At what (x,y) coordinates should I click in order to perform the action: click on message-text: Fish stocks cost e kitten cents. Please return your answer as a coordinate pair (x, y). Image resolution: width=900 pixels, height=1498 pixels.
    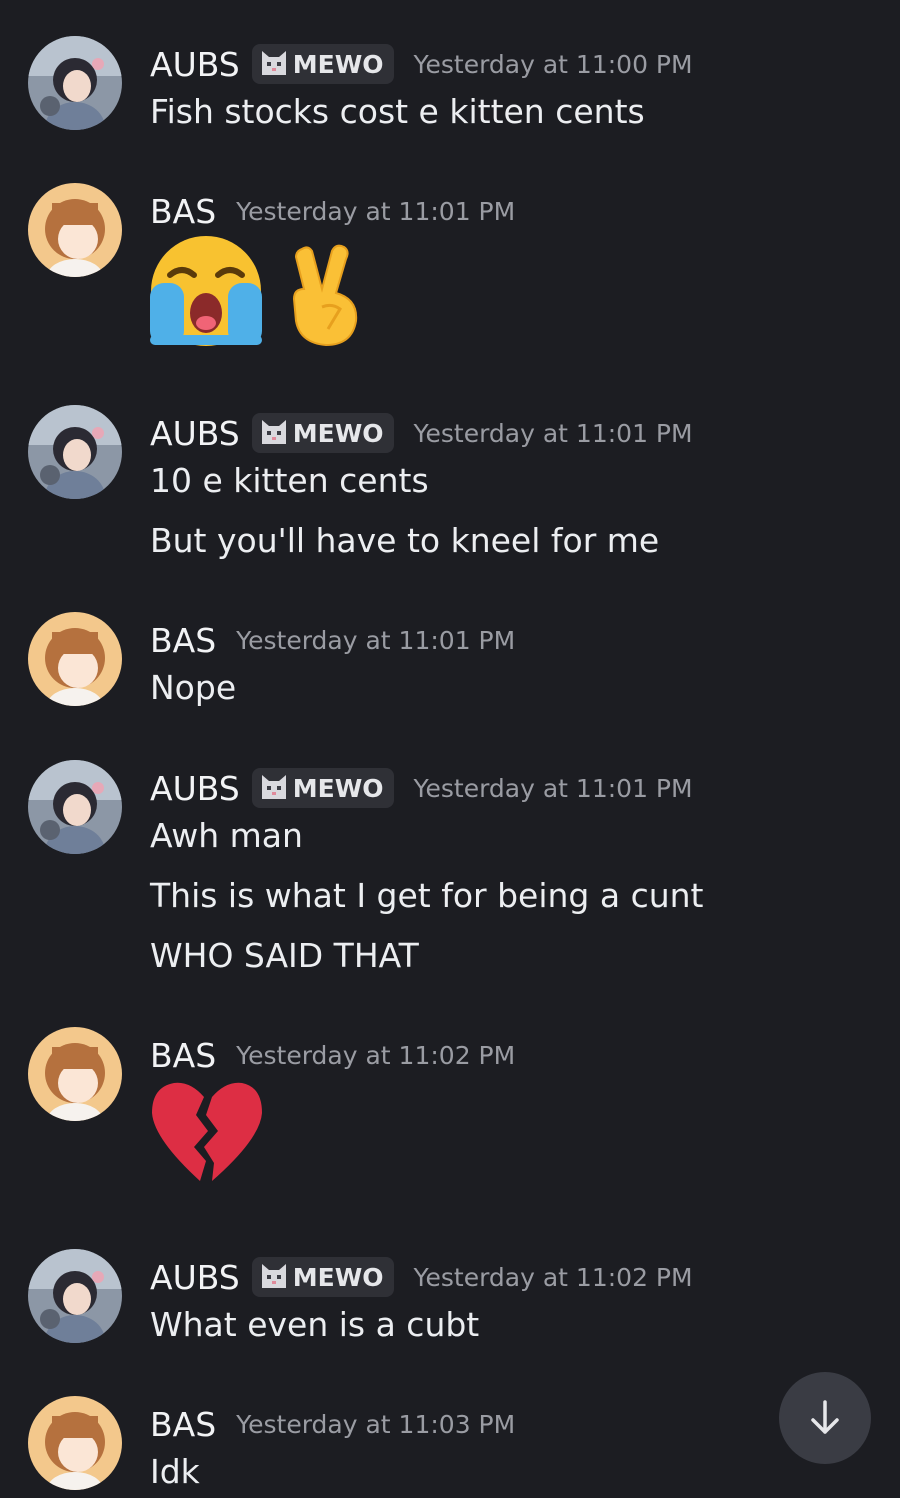
    Looking at the image, I should click on (397, 111).